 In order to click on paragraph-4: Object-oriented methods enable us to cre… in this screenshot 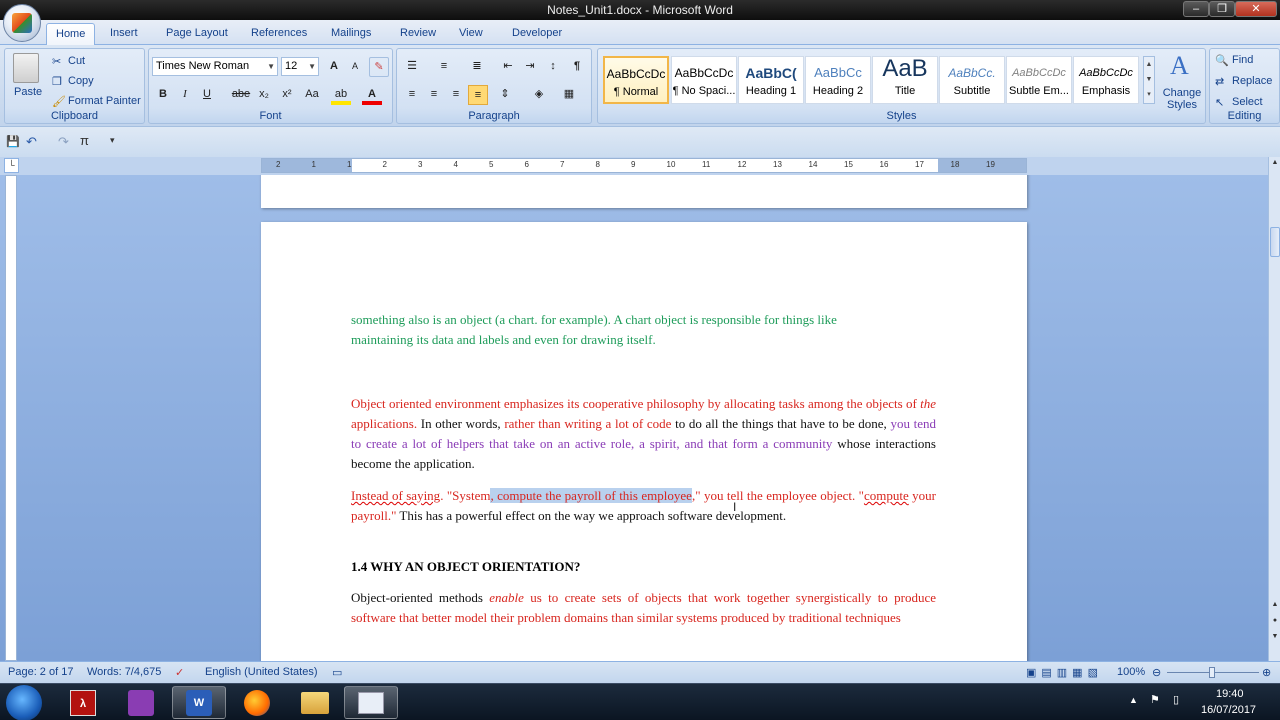, I will do `click(643, 608)`.